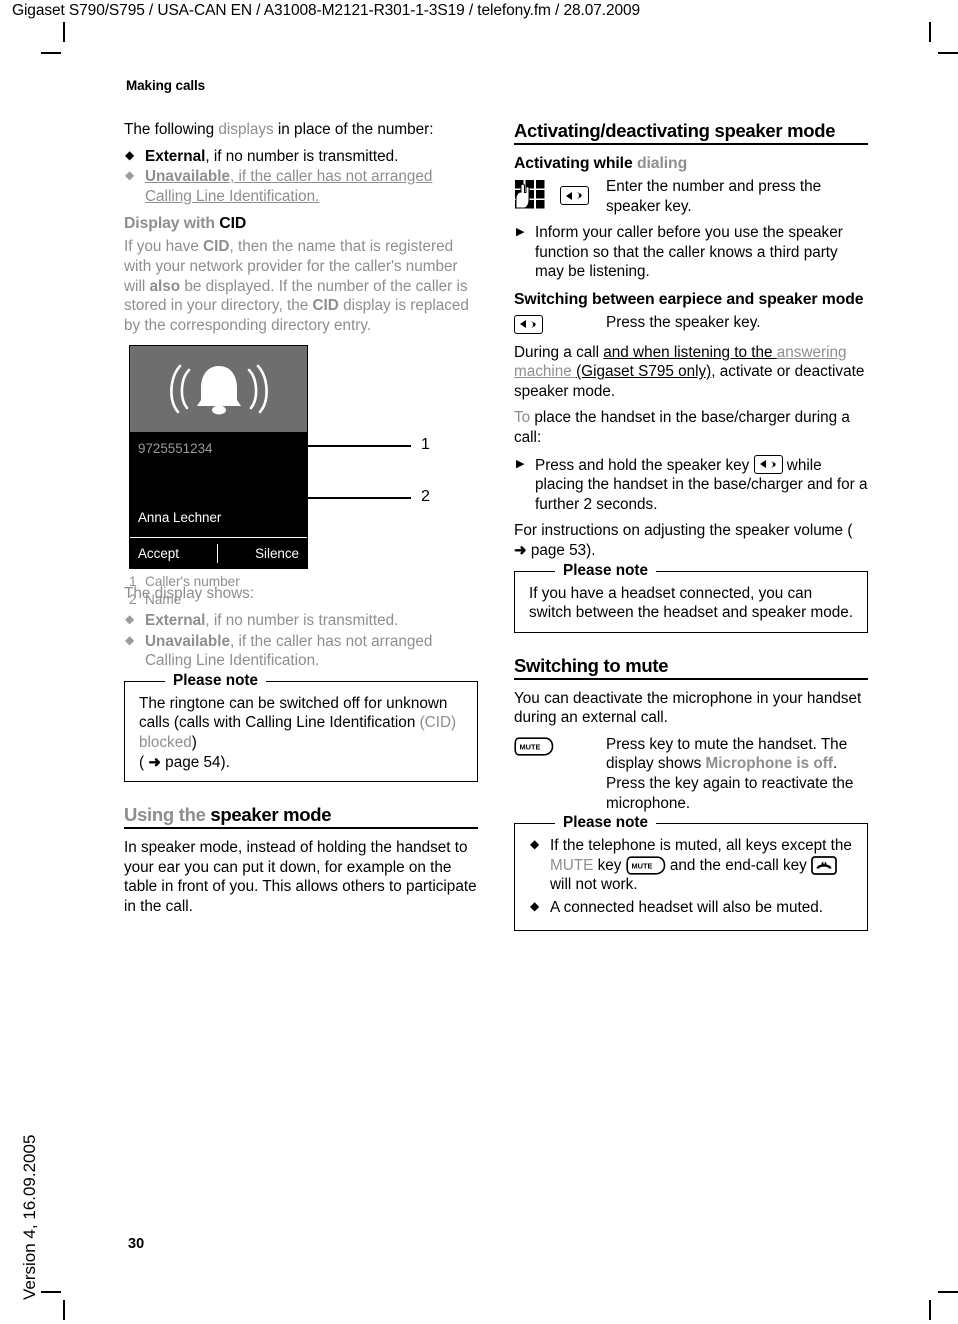 This screenshot has height=1324, width=958. I want to click on action-icons, so click(560, 196).